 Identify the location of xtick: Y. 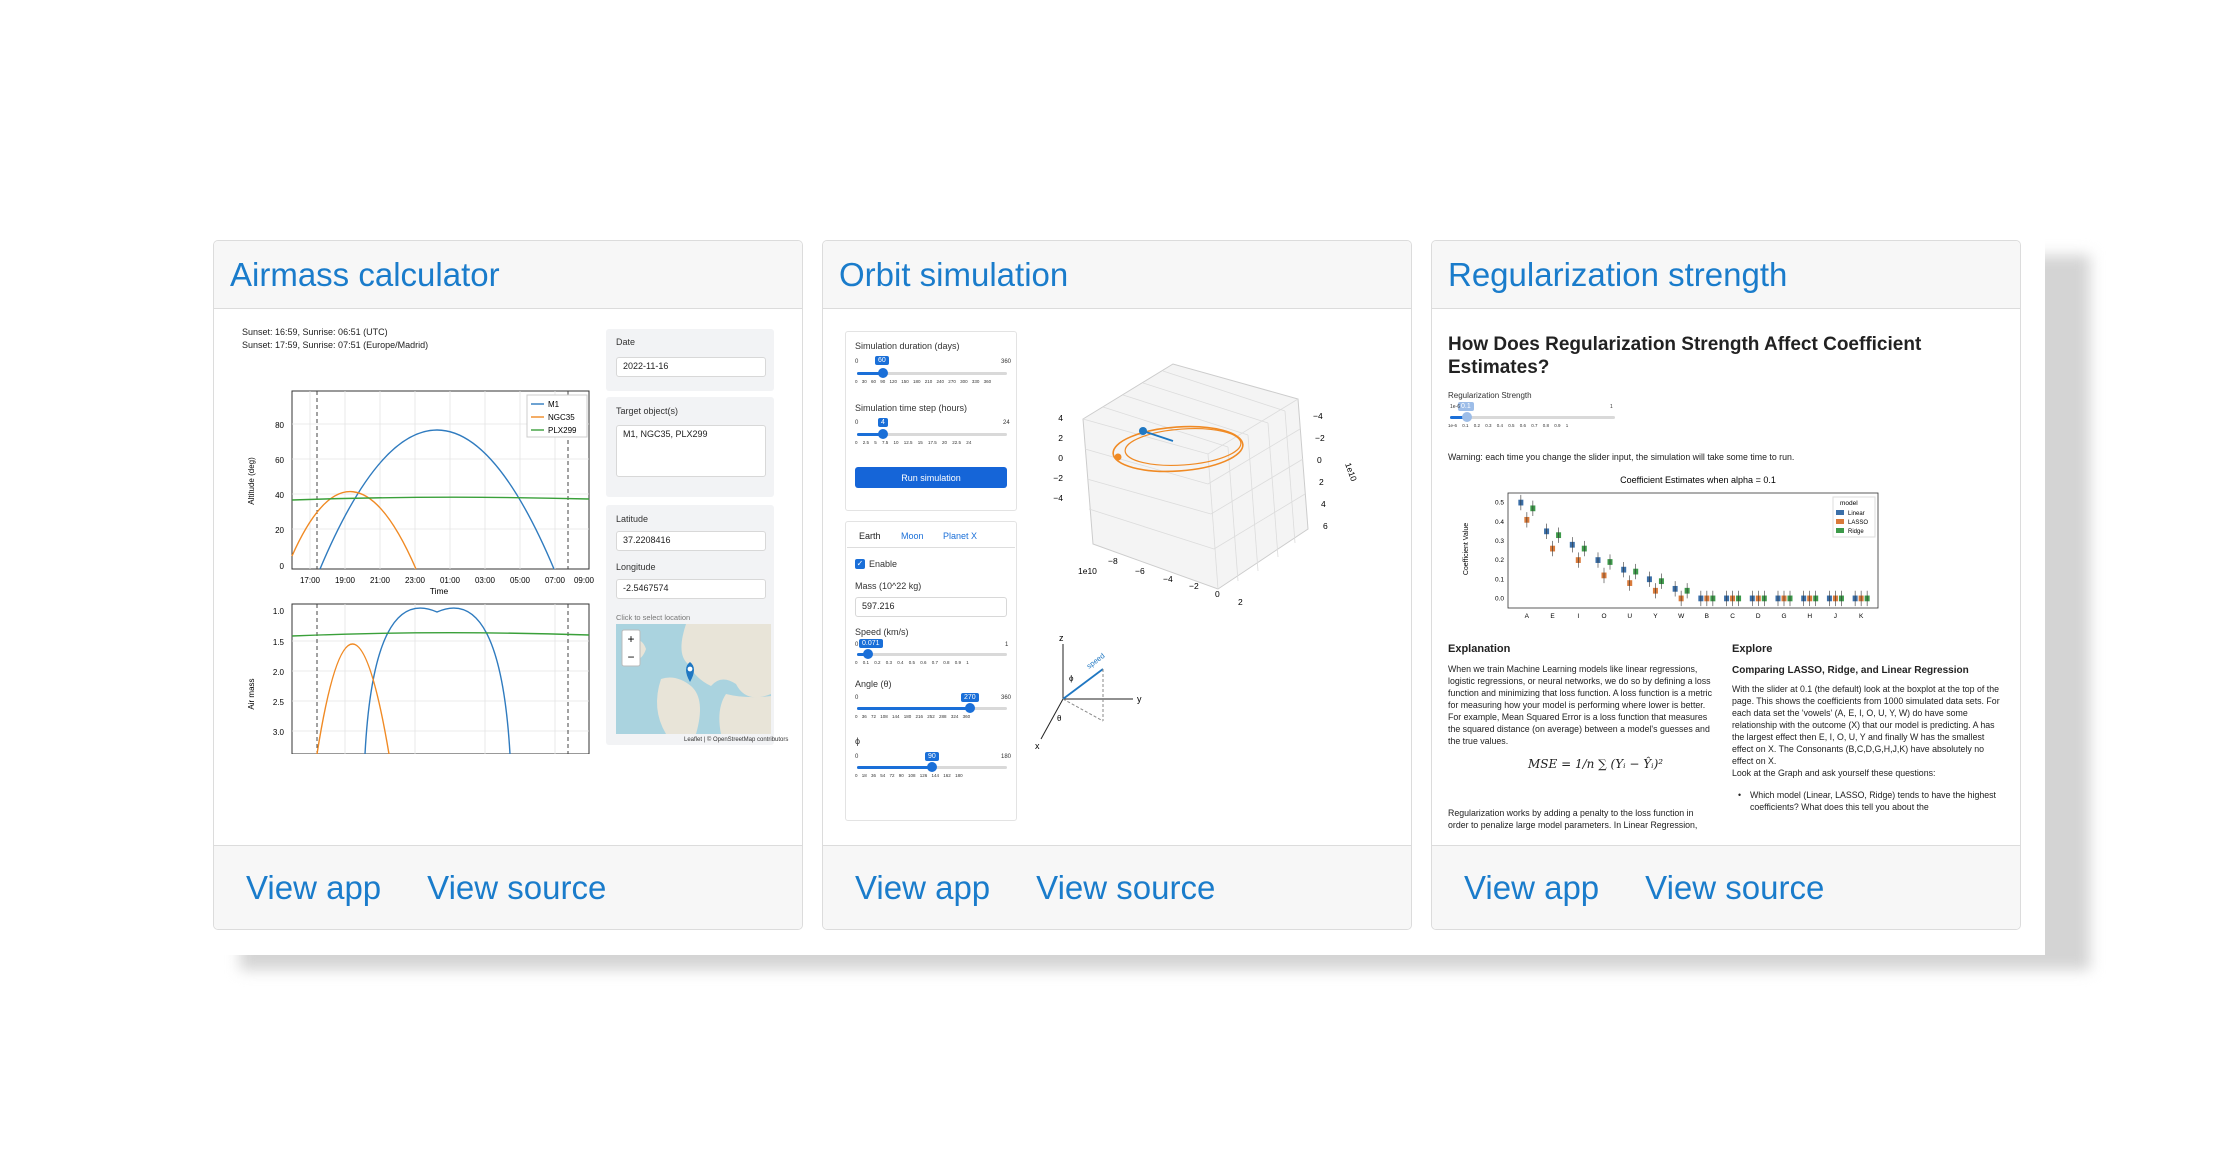
(1655, 616).